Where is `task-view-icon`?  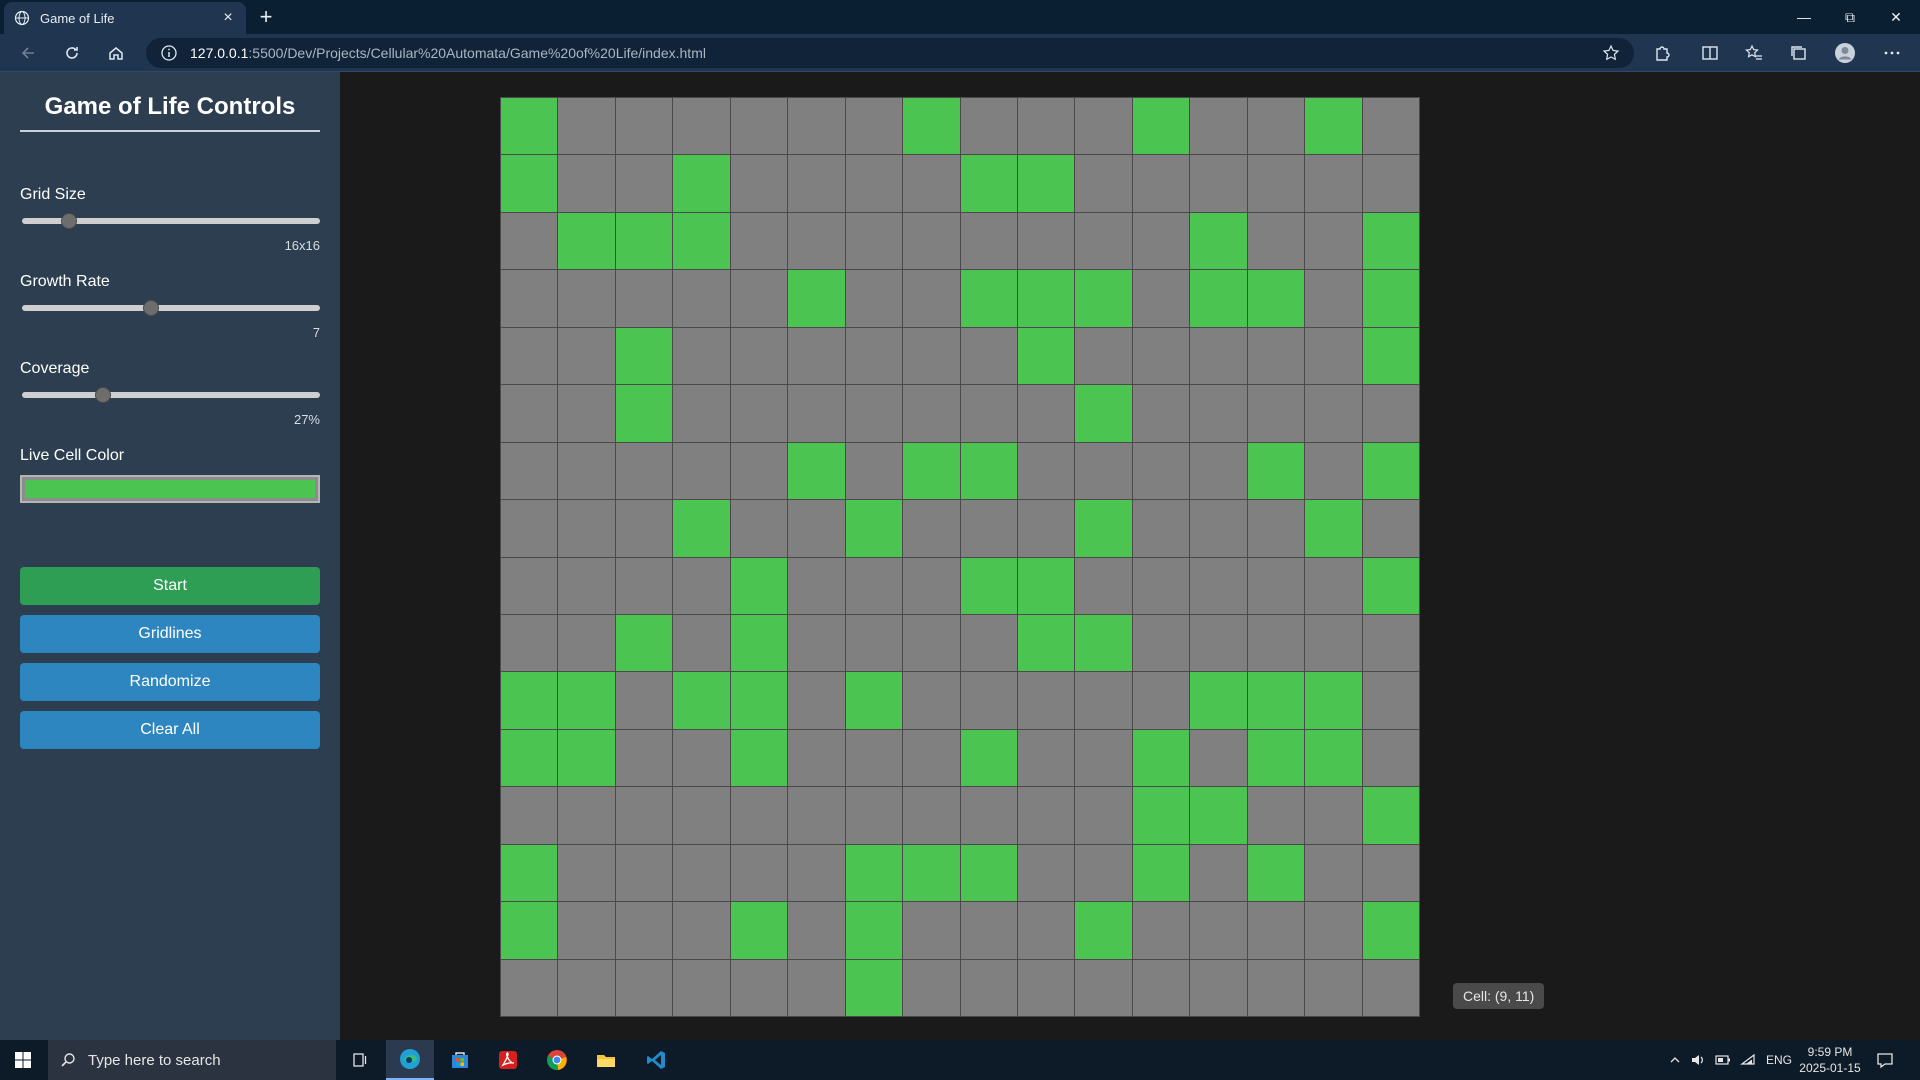 task-view-icon is located at coordinates (360, 1060).